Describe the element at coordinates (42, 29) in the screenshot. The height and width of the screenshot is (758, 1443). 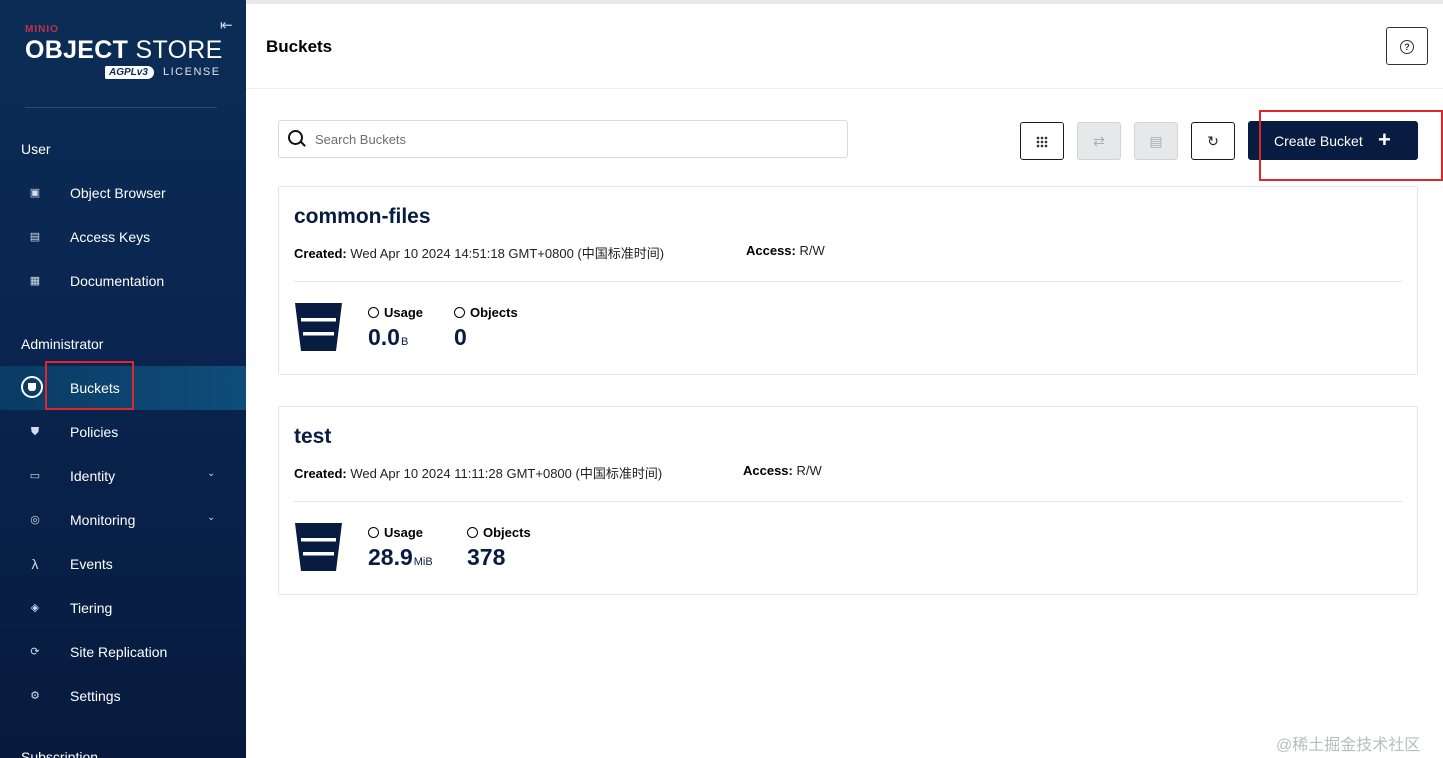
I see `logo-brand: MINIO` at that location.